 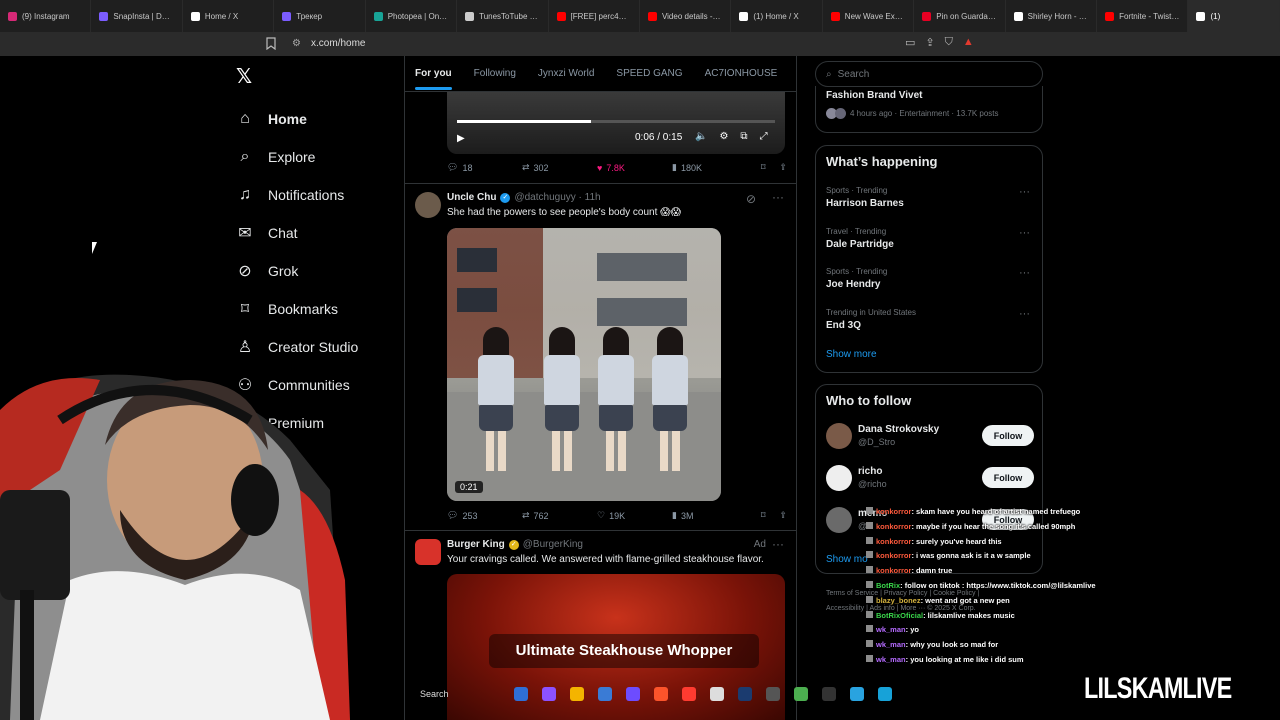 I want to click on site-info-icon: ⚙, so click(x=296, y=43).